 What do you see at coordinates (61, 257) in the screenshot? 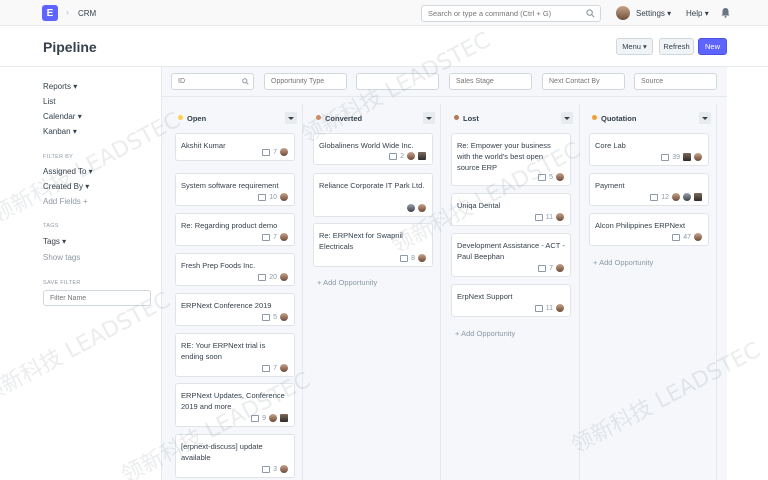
I see `show-tags-link: Show tags` at bounding box center [61, 257].